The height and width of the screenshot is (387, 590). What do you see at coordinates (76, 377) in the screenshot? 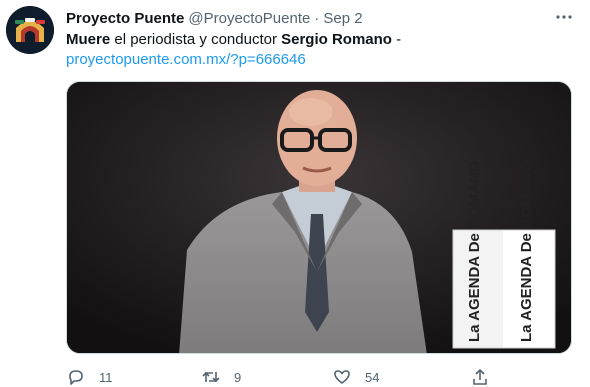
I see `reply-icon` at bounding box center [76, 377].